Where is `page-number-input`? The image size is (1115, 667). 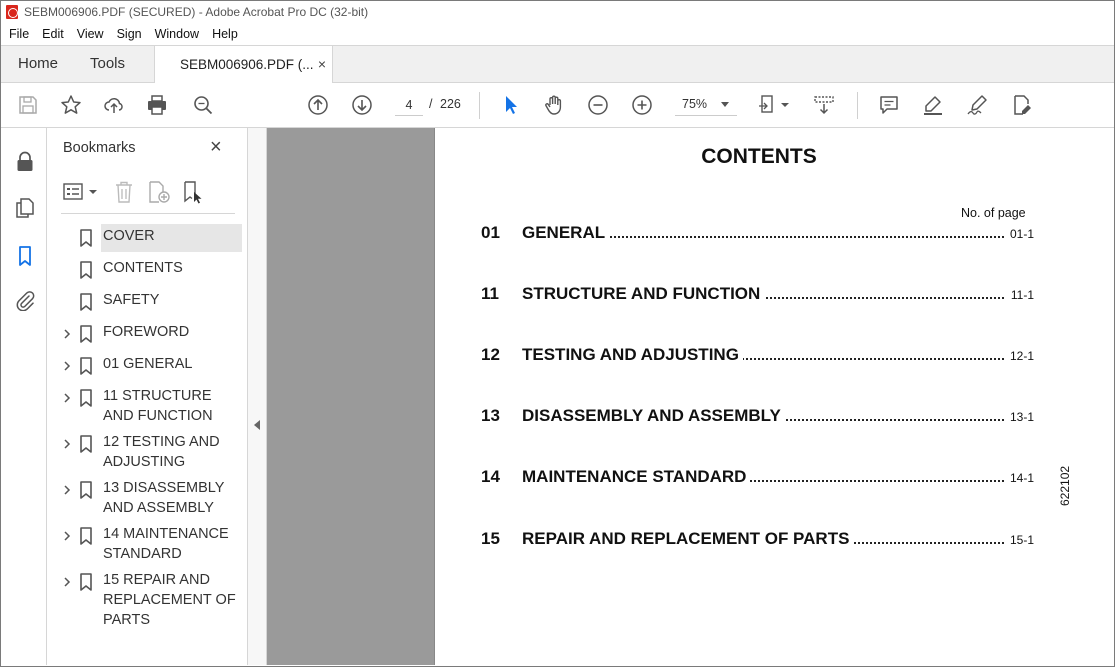 page-number-input is located at coordinates (409, 105).